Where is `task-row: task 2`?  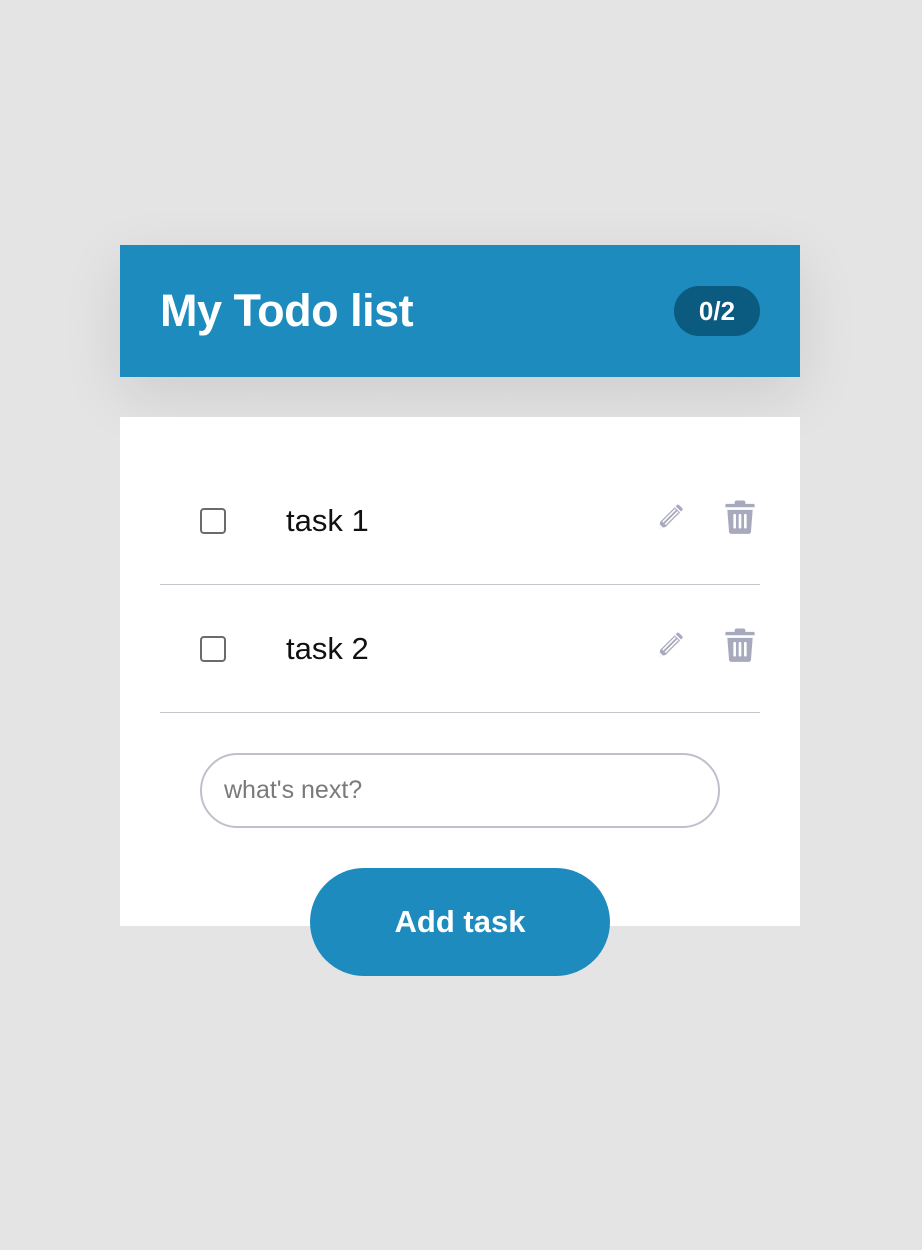
task-row: task 2 is located at coordinates (460, 649).